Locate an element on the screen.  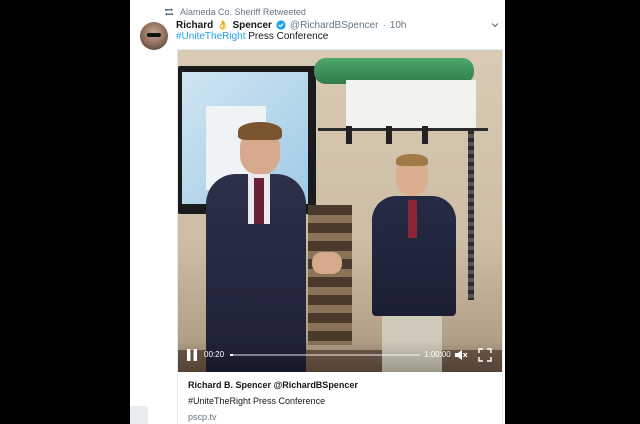
card-description: #UniteTheRight Press Conference is located at coordinates (257, 401).